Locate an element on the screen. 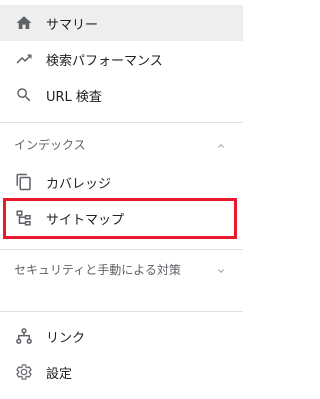  nav-item-sitemap: サイトマップ is located at coordinates (121, 218).